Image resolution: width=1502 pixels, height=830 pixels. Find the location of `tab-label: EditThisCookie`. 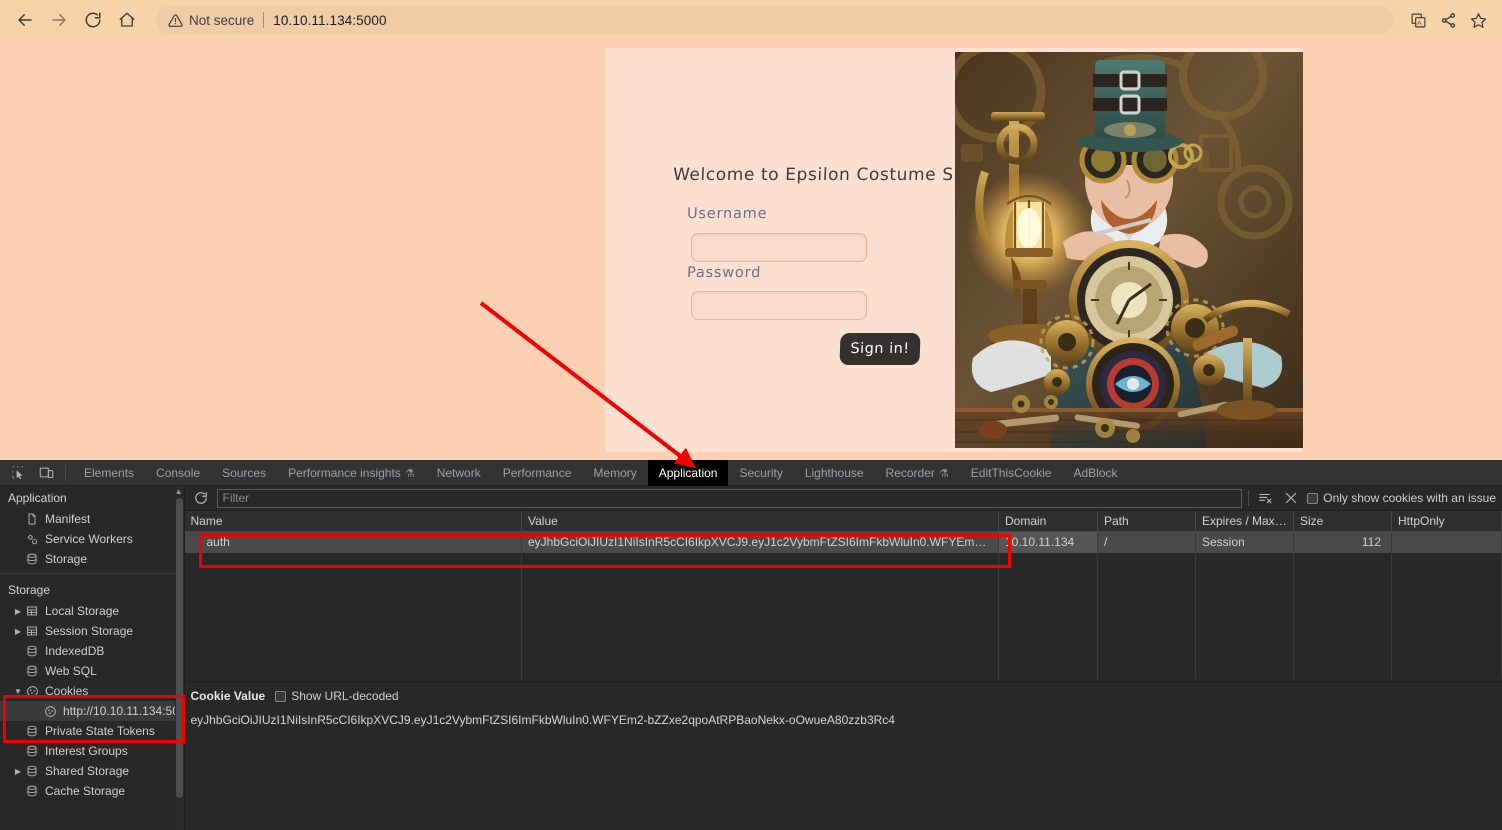

tab-label: EditThisCookie is located at coordinates (1011, 472).